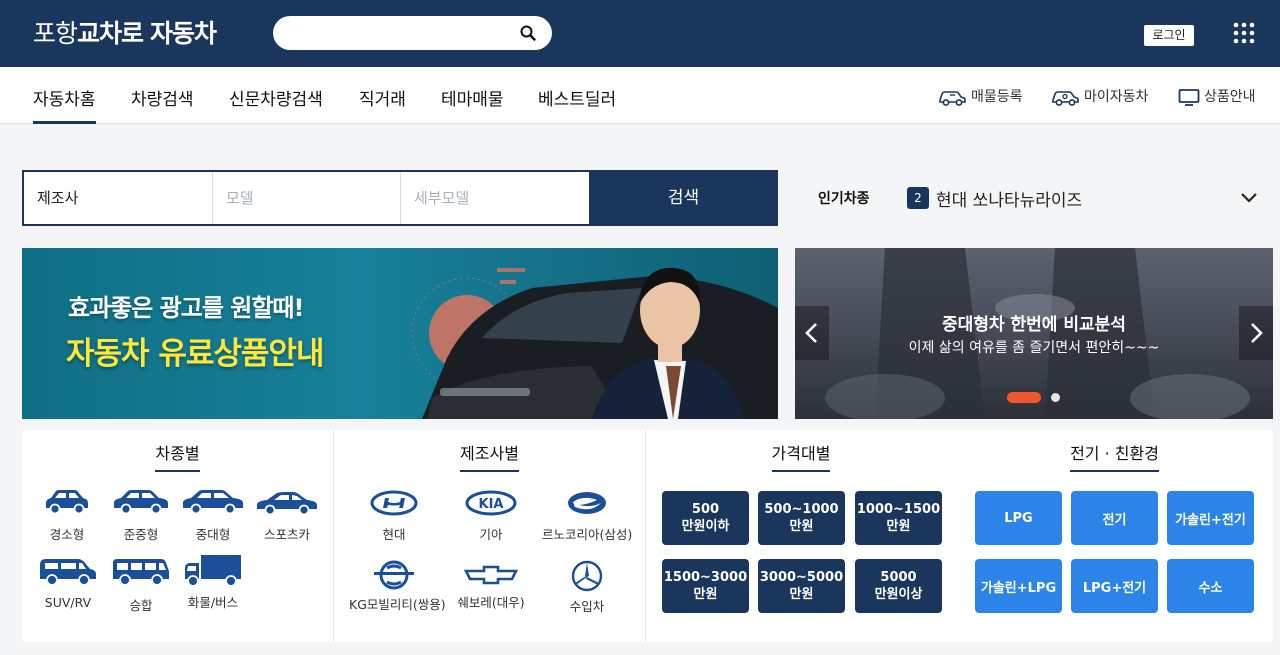 This screenshot has height=655, width=1280. Describe the element at coordinates (195, 354) in the screenshot. I see `banner-highlight: 자동차 유료상품안내` at that location.